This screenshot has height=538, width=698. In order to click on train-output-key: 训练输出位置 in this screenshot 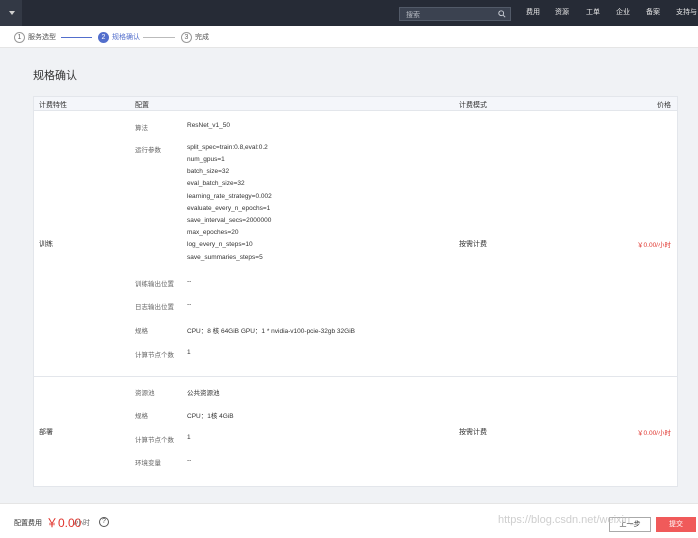, I will do `click(154, 284)`.